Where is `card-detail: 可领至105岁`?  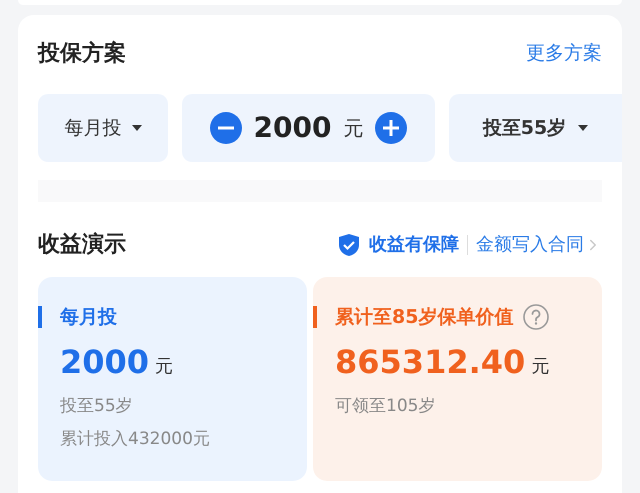
card-detail: 可领至105岁 is located at coordinates (385, 406).